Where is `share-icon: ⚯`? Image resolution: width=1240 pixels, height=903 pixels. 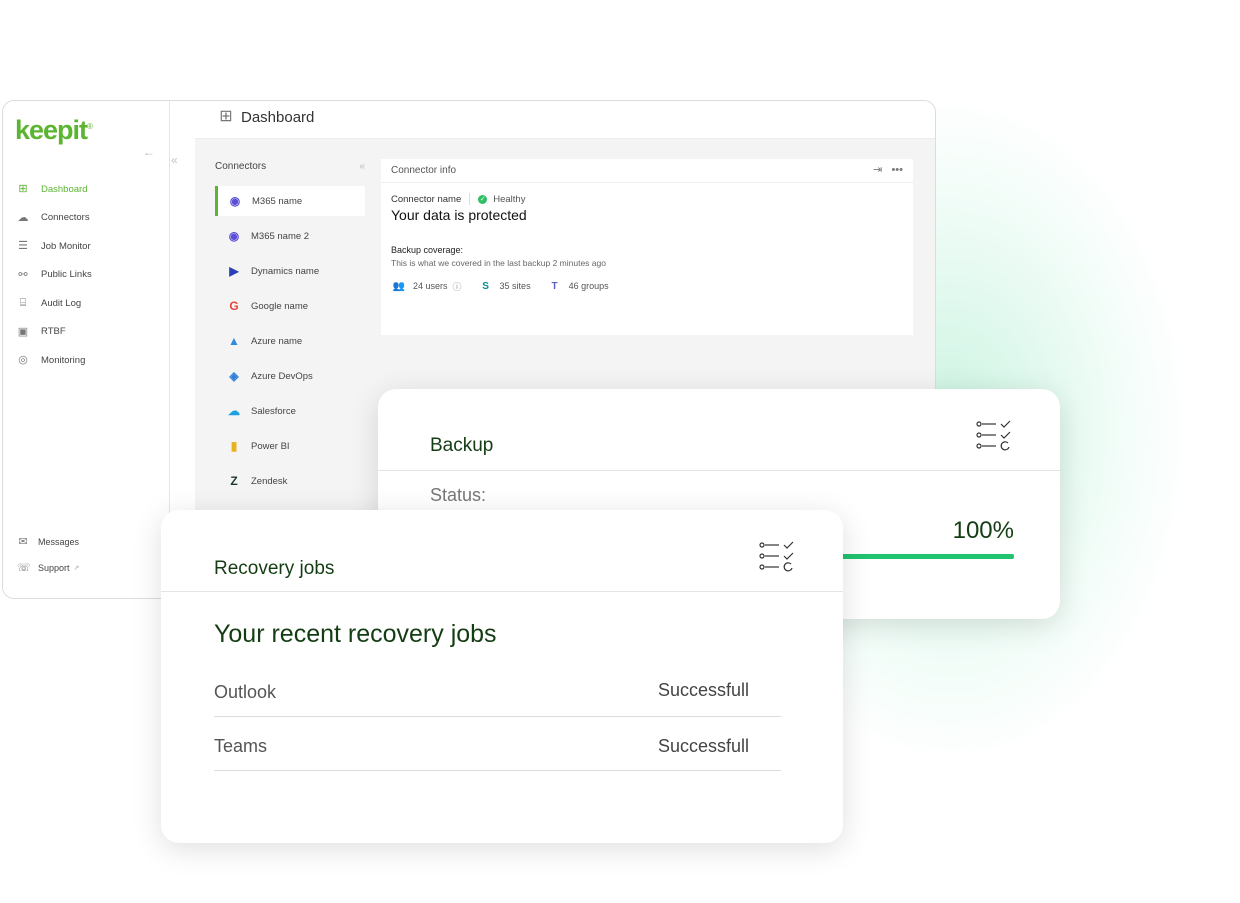 share-icon: ⚯ is located at coordinates (23, 274).